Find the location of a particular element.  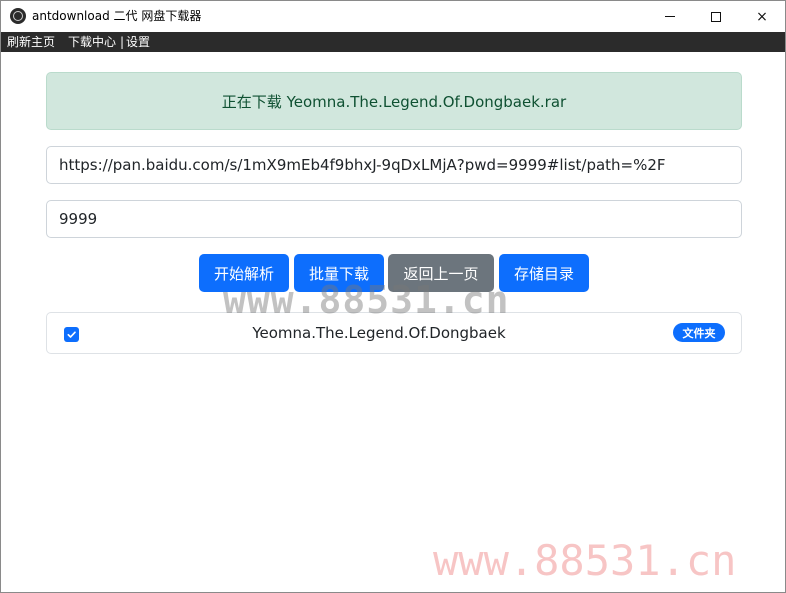

menu-item-refresh-home: 刷新主页 is located at coordinates (31, 42).